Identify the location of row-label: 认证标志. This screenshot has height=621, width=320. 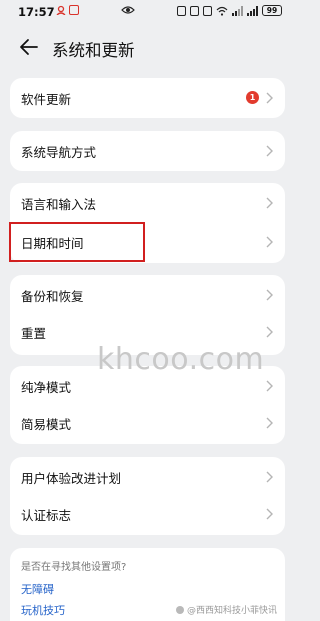
(46, 515).